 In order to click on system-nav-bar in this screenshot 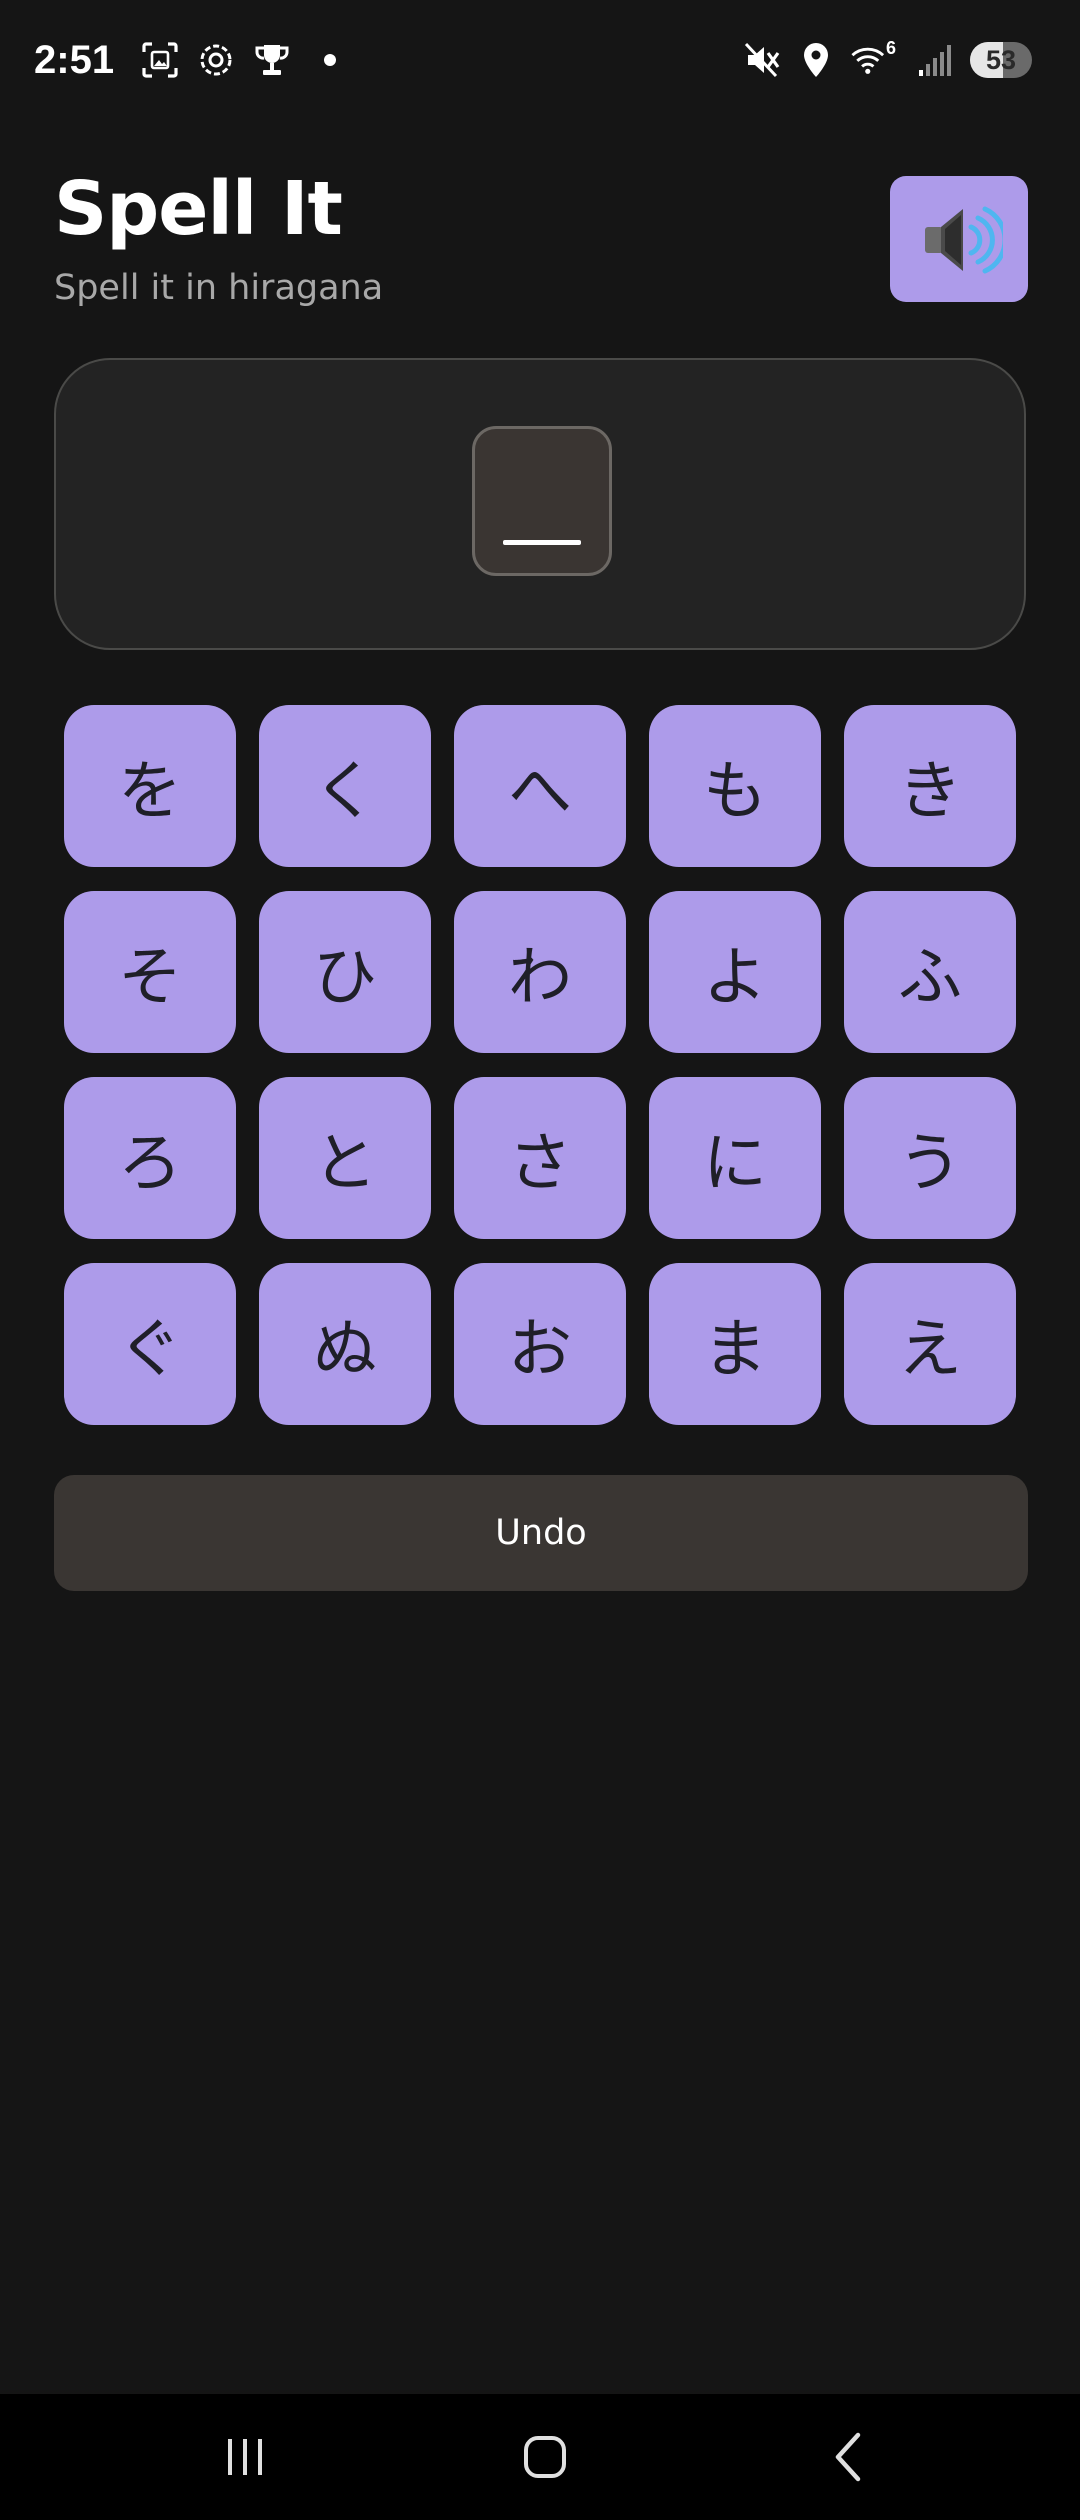, I will do `click(540, 2457)`.